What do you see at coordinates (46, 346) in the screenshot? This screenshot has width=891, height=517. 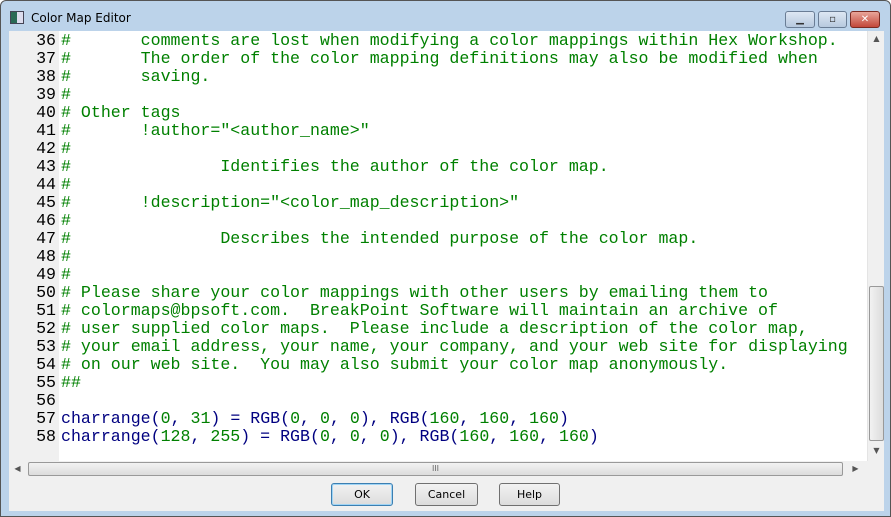 I see `line-number: 53` at bounding box center [46, 346].